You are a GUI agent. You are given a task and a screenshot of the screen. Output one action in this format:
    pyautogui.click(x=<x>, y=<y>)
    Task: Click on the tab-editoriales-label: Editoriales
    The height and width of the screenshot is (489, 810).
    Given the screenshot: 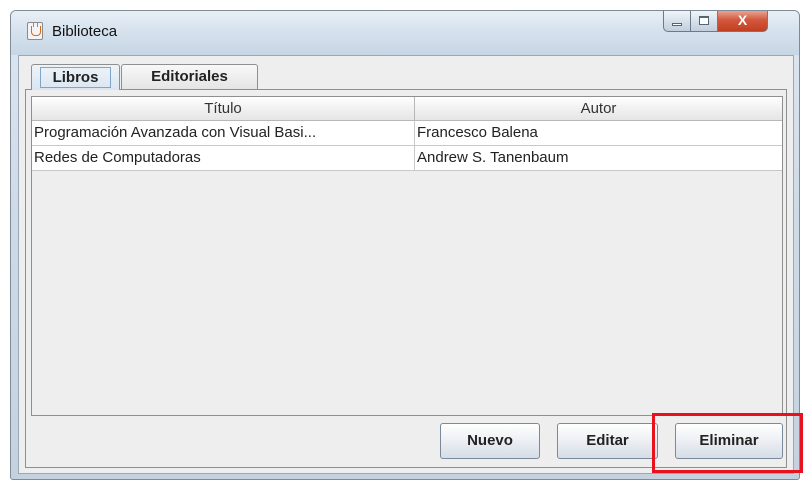 What is the action you would take?
    pyautogui.click(x=189, y=76)
    